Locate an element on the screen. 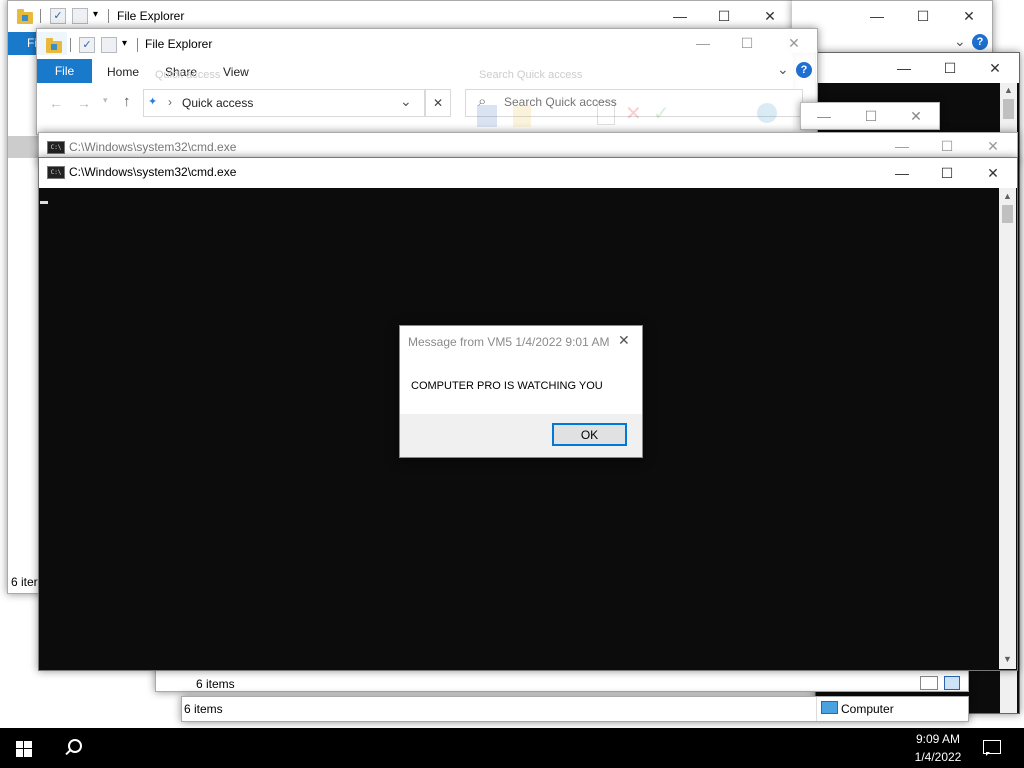 Image resolution: width=1024 pixels, height=768 pixels. windows-start-icon is located at coordinates (24, 749).